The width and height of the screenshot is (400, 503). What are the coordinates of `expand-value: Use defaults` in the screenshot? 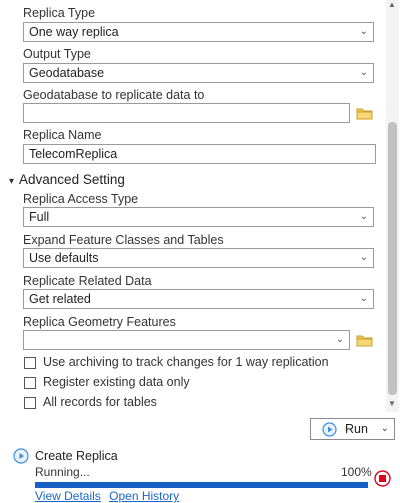 It's located at (64, 258).